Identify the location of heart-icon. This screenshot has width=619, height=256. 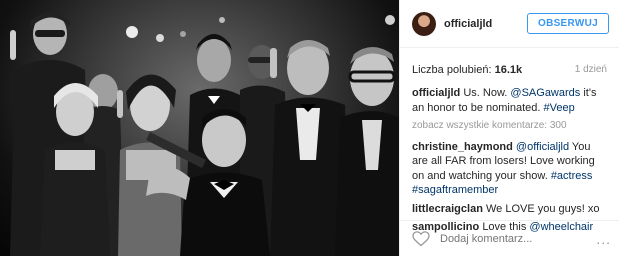
(421, 238).